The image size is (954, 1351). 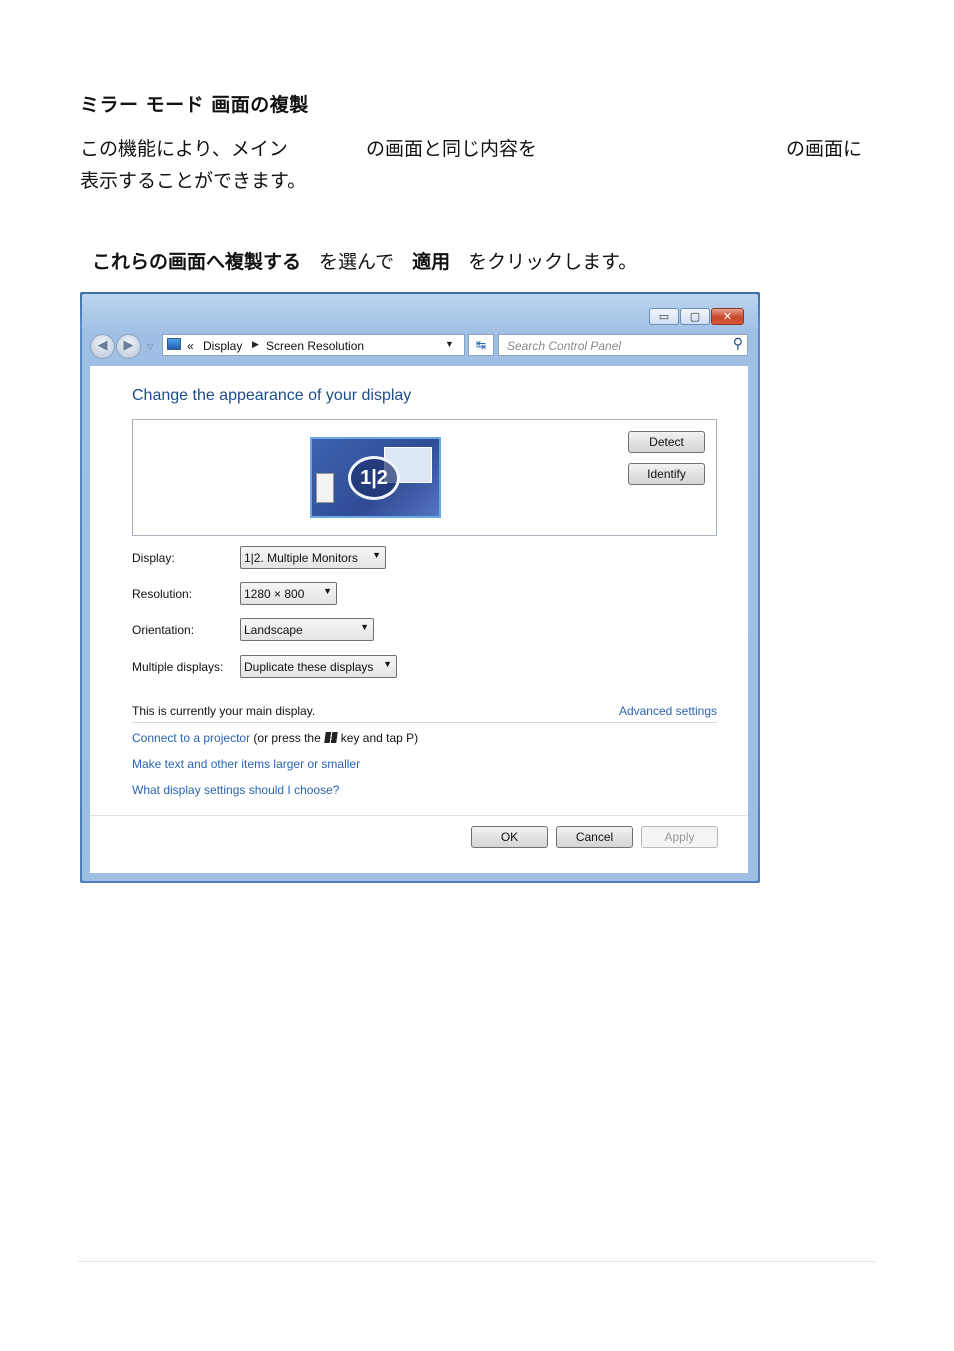 I want to click on address-dropdown-icon: ▼, so click(x=449, y=344).